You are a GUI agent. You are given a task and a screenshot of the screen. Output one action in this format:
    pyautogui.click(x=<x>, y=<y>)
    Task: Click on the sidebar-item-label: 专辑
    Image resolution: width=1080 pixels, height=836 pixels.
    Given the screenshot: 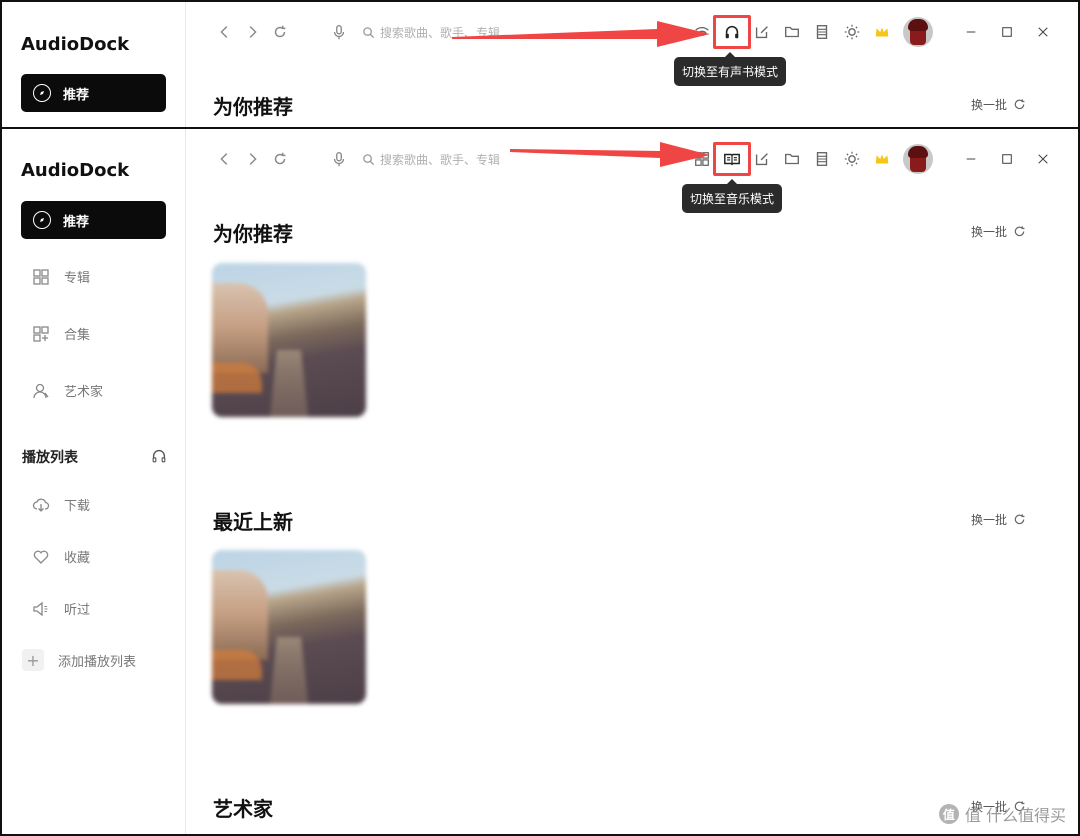 What is the action you would take?
    pyautogui.click(x=77, y=278)
    